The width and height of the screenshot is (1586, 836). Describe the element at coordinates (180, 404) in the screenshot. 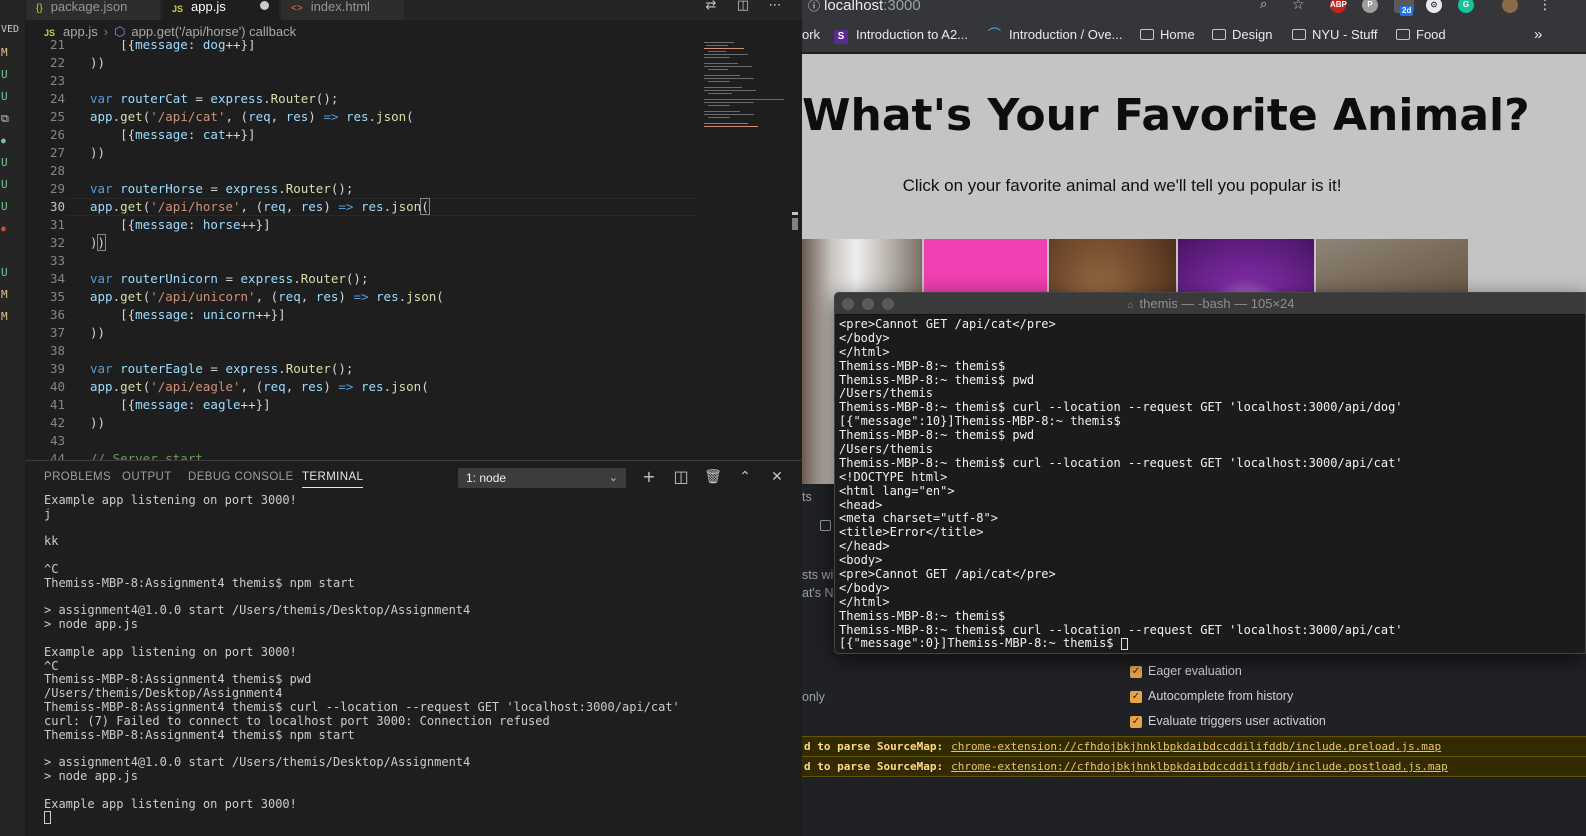

I see `code-line: [{message: eagle++}]` at that location.